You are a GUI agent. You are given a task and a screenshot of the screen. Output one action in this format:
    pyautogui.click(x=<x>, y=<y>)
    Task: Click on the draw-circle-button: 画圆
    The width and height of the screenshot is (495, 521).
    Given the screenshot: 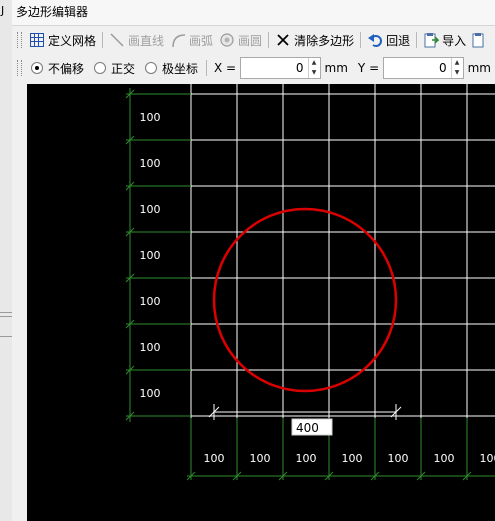 What is the action you would take?
    pyautogui.click(x=240, y=40)
    